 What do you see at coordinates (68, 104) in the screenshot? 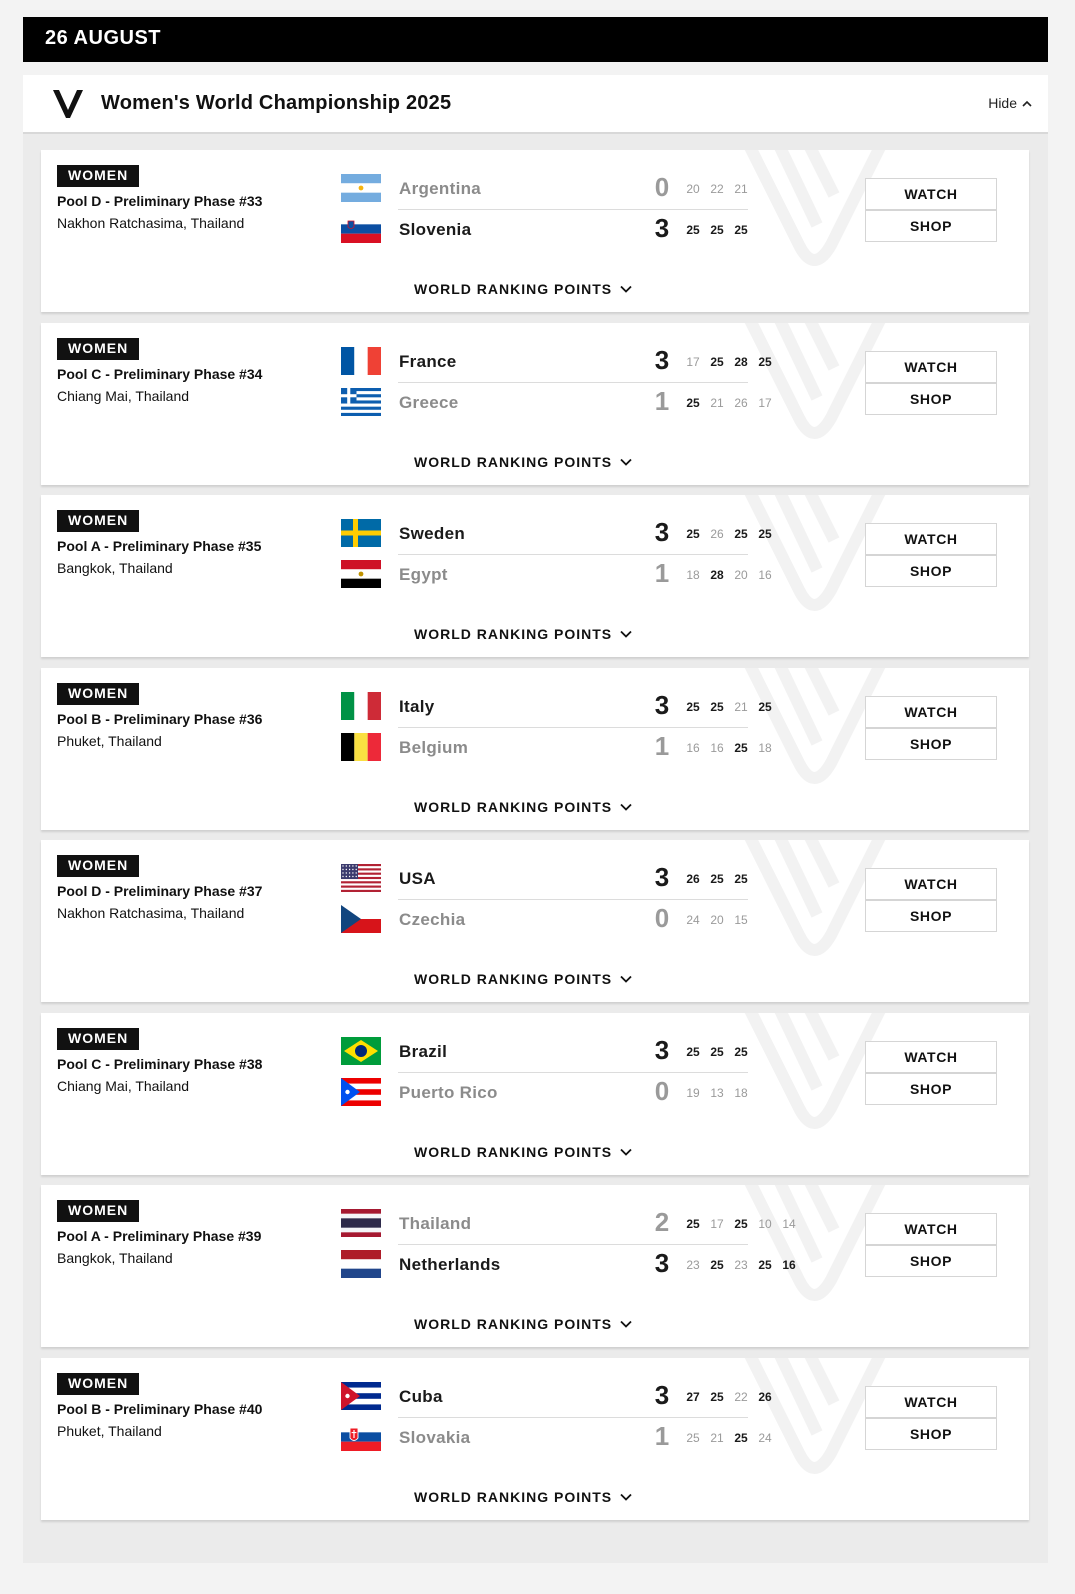
I see `volleyball-world-logo-icon` at bounding box center [68, 104].